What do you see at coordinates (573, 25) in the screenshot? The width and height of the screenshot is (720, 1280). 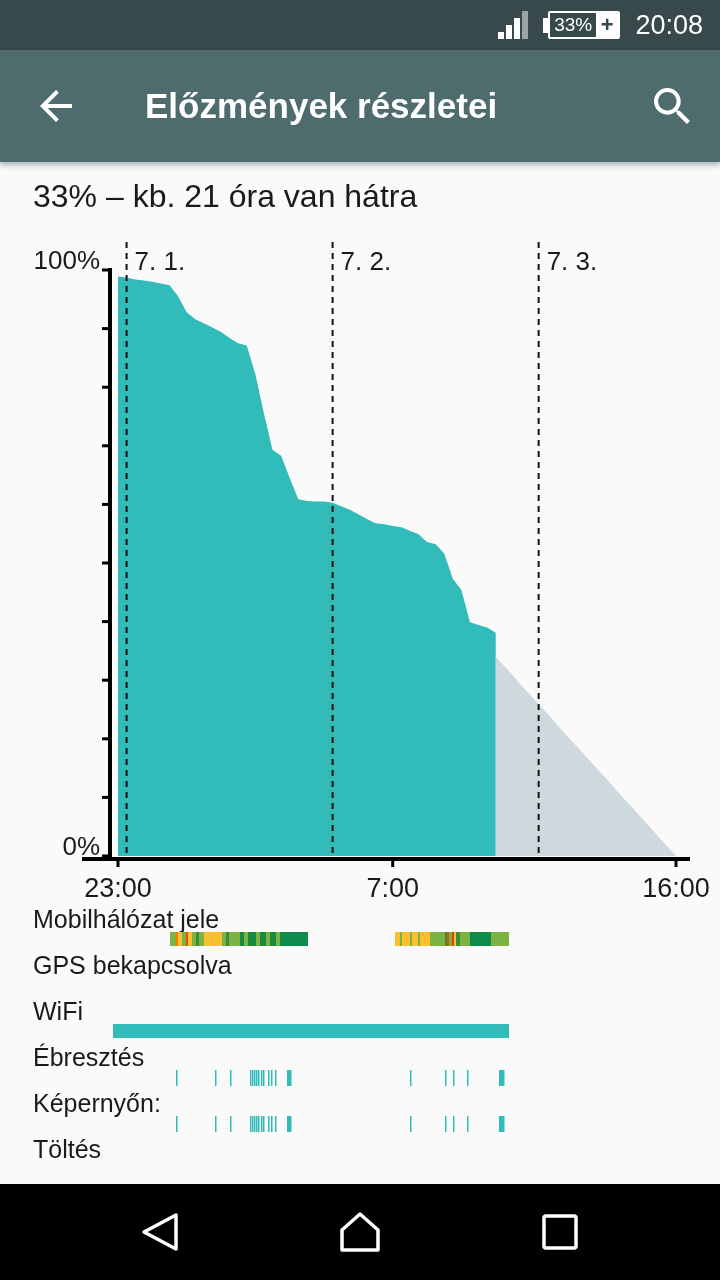 I see `battery-percent: 33%` at bounding box center [573, 25].